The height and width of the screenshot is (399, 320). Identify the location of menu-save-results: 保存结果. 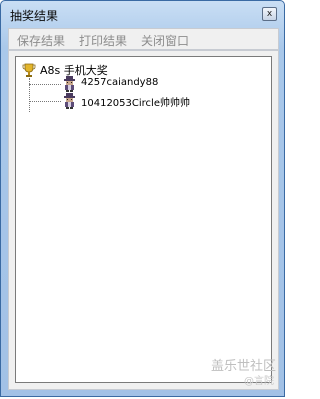
(41, 40).